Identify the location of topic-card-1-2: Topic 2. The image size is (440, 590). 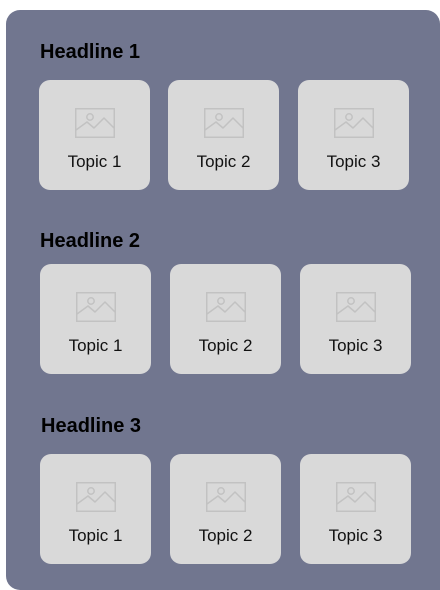
(223, 135).